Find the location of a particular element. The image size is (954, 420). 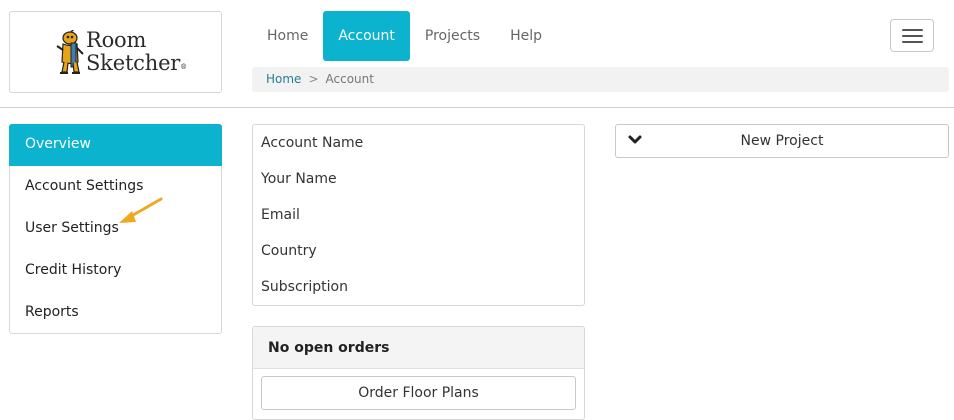

nav-home: Home is located at coordinates (287, 36).